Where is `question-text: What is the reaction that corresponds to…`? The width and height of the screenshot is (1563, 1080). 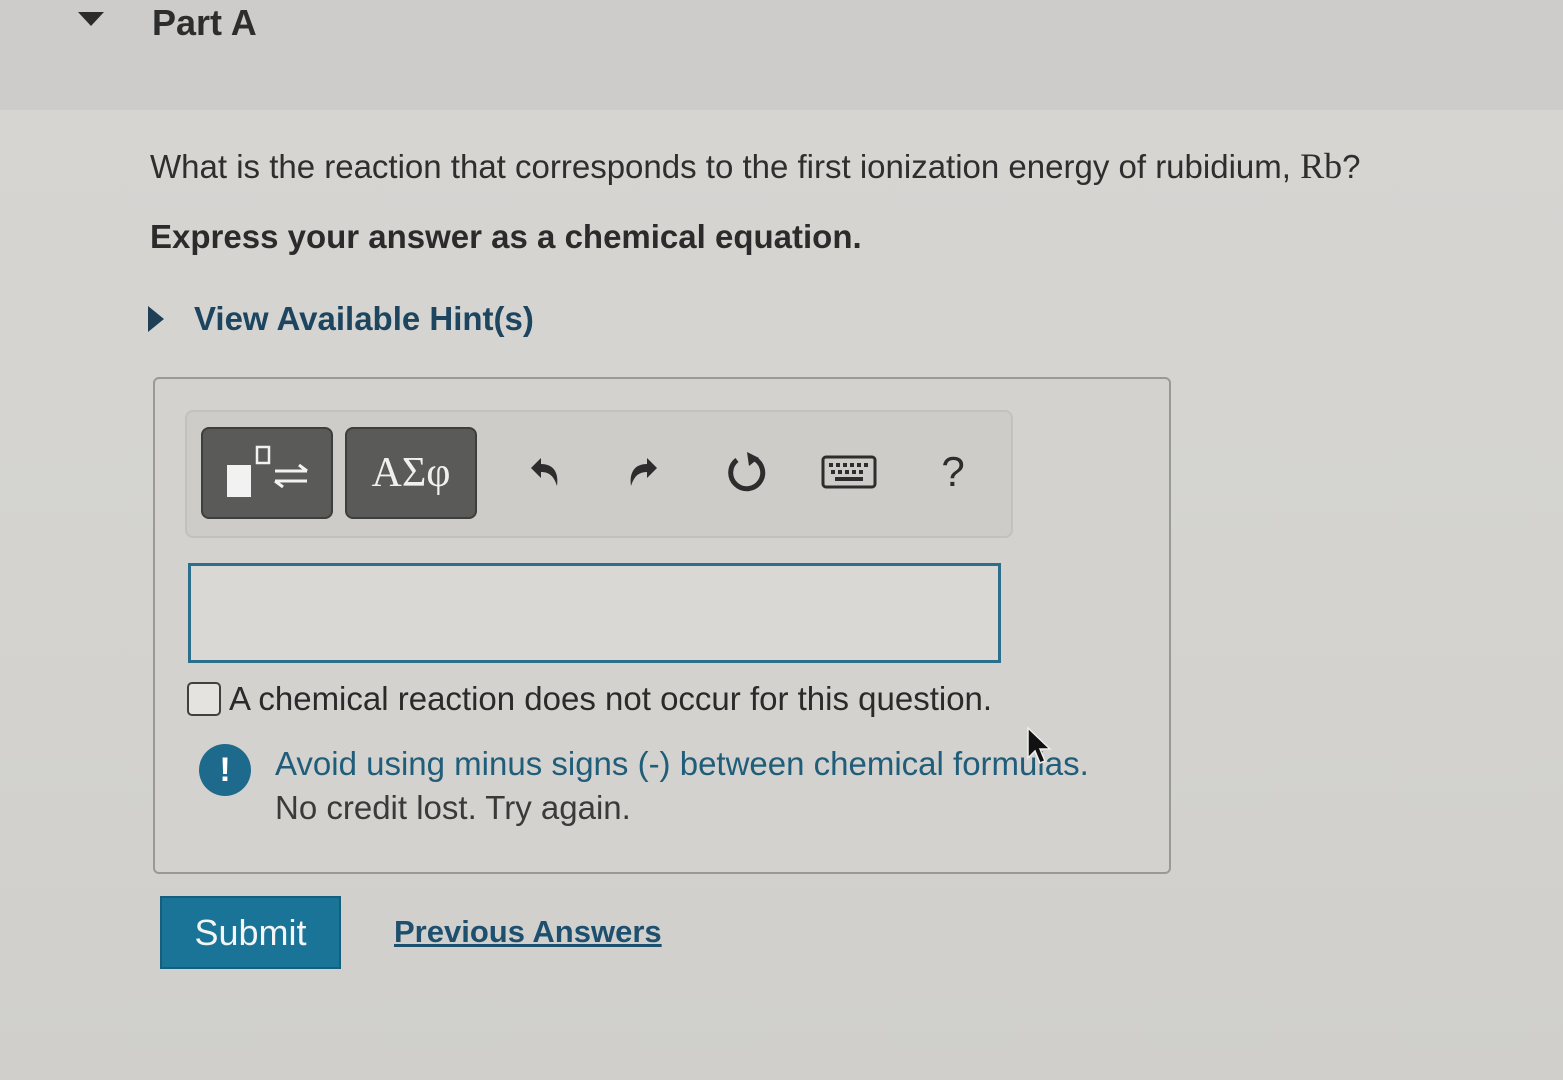 question-text: What is the reaction that corresponds to… is located at coordinates (755, 166).